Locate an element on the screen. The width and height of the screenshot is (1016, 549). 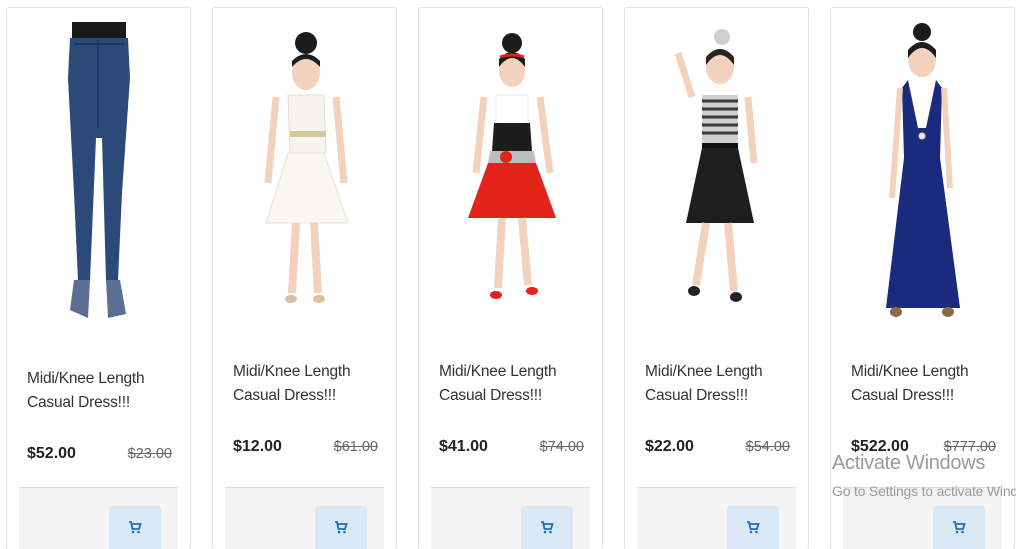
product-price: $22.00 is located at coordinates (669, 446).